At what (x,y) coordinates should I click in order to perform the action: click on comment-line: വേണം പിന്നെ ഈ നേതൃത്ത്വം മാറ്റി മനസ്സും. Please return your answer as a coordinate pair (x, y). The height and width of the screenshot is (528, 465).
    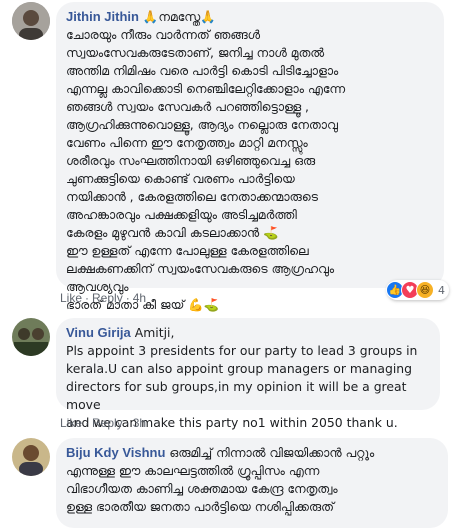
    Looking at the image, I should click on (187, 142).